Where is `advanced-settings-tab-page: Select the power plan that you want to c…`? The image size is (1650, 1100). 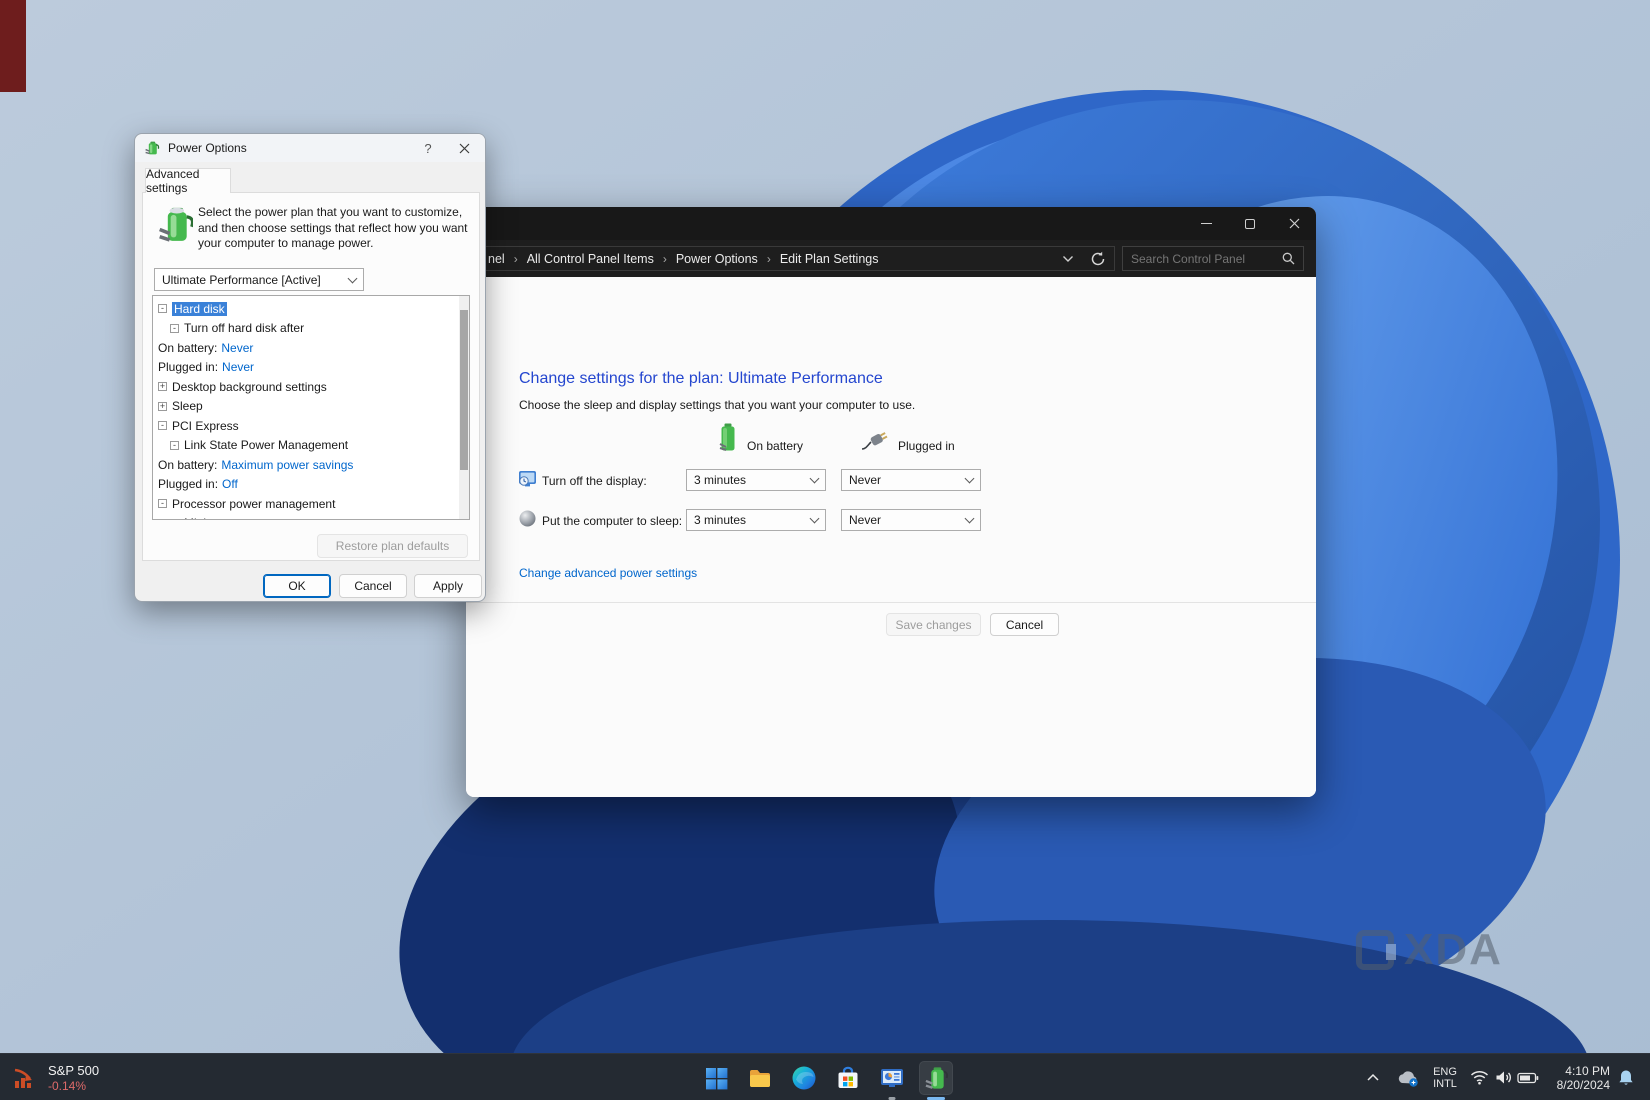 advanced-settings-tab-page: Select the power plan that you want to c… is located at coordinates (311, 376).